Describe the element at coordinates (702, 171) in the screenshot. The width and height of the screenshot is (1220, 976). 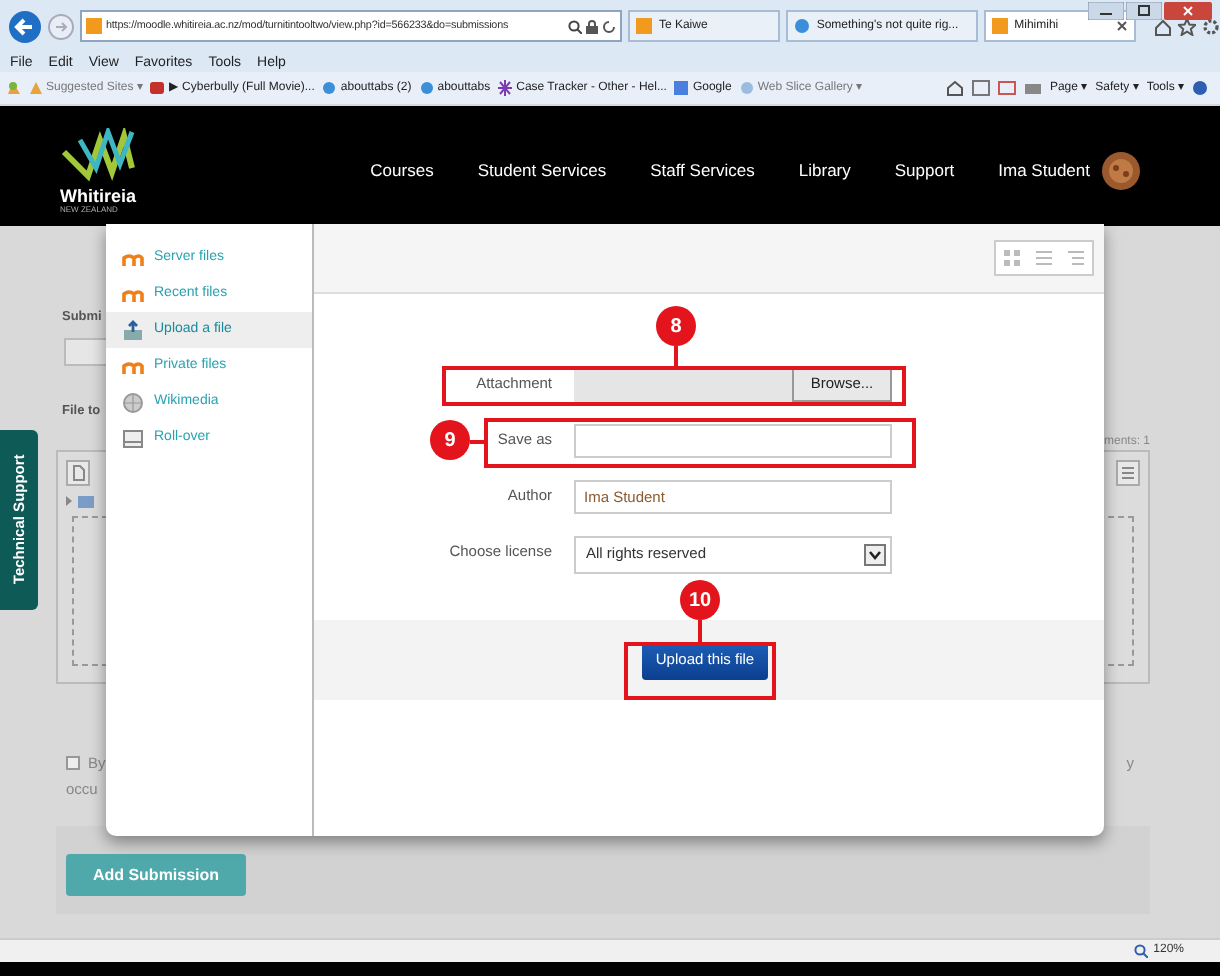
I see `nav-link: Staff Services` at that location.